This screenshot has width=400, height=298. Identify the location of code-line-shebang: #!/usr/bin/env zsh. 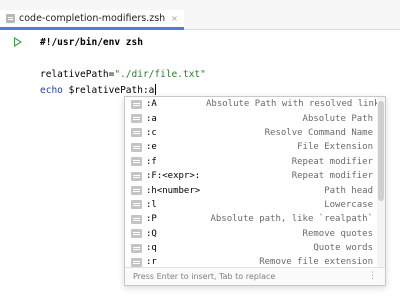
(91, 43).